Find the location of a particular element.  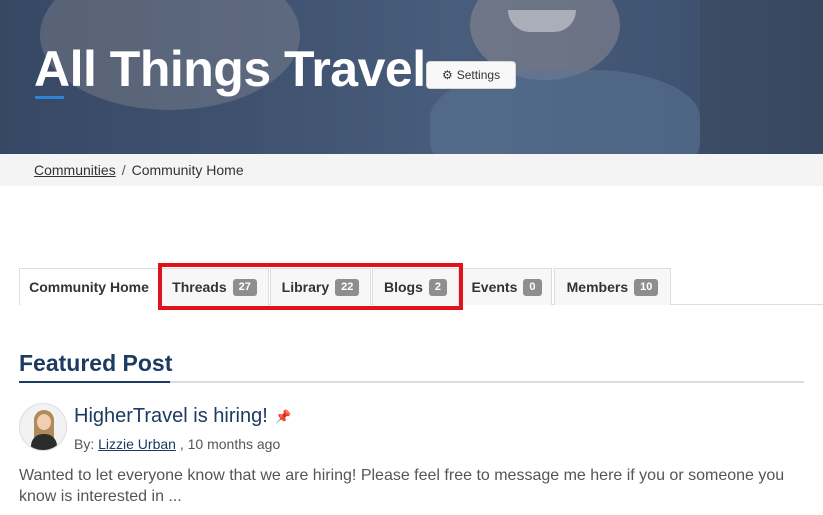

tab-members: Members 10 is located at coordinates (612, 286).